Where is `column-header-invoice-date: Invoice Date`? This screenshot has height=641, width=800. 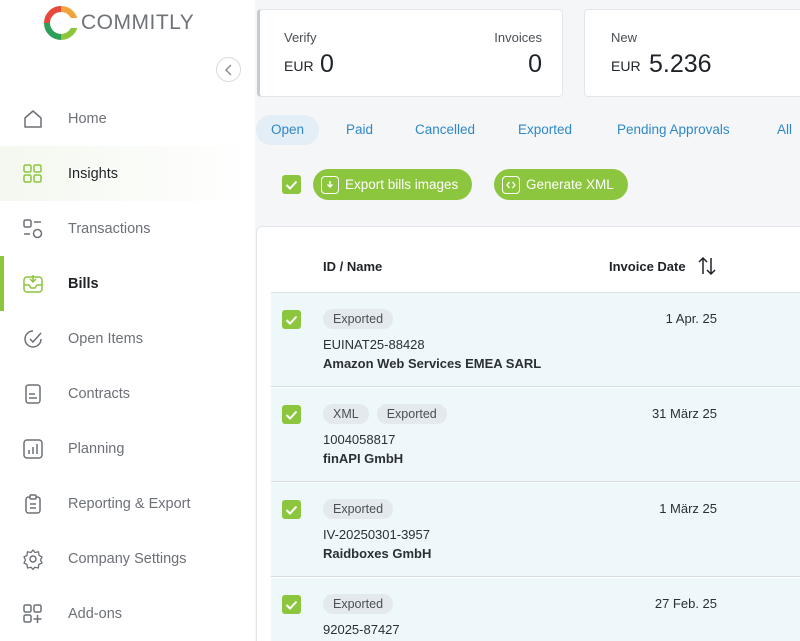 column-header-invoice-date: Invoice Date is located at coordinates (647, 266).